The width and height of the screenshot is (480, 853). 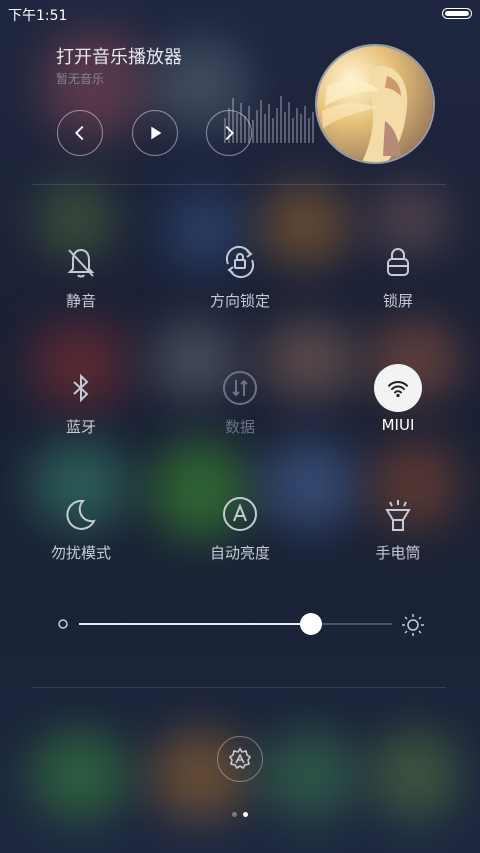 What do you see at coordinates (81, 262) in the screenshot?
I see `bell-off-icon` at bounding box center [81, 262].